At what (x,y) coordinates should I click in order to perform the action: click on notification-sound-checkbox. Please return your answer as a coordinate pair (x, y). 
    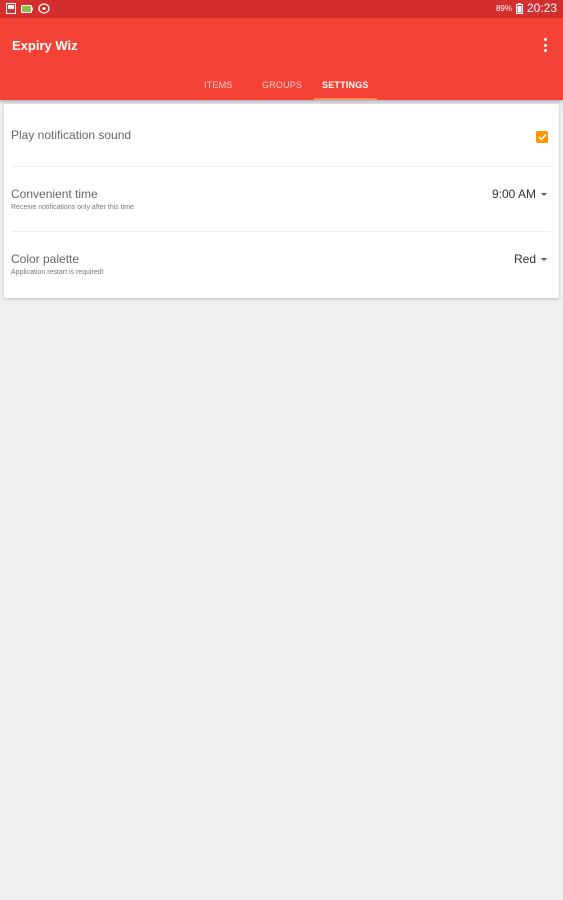
    Looking at the image, I should click on (542, 137).